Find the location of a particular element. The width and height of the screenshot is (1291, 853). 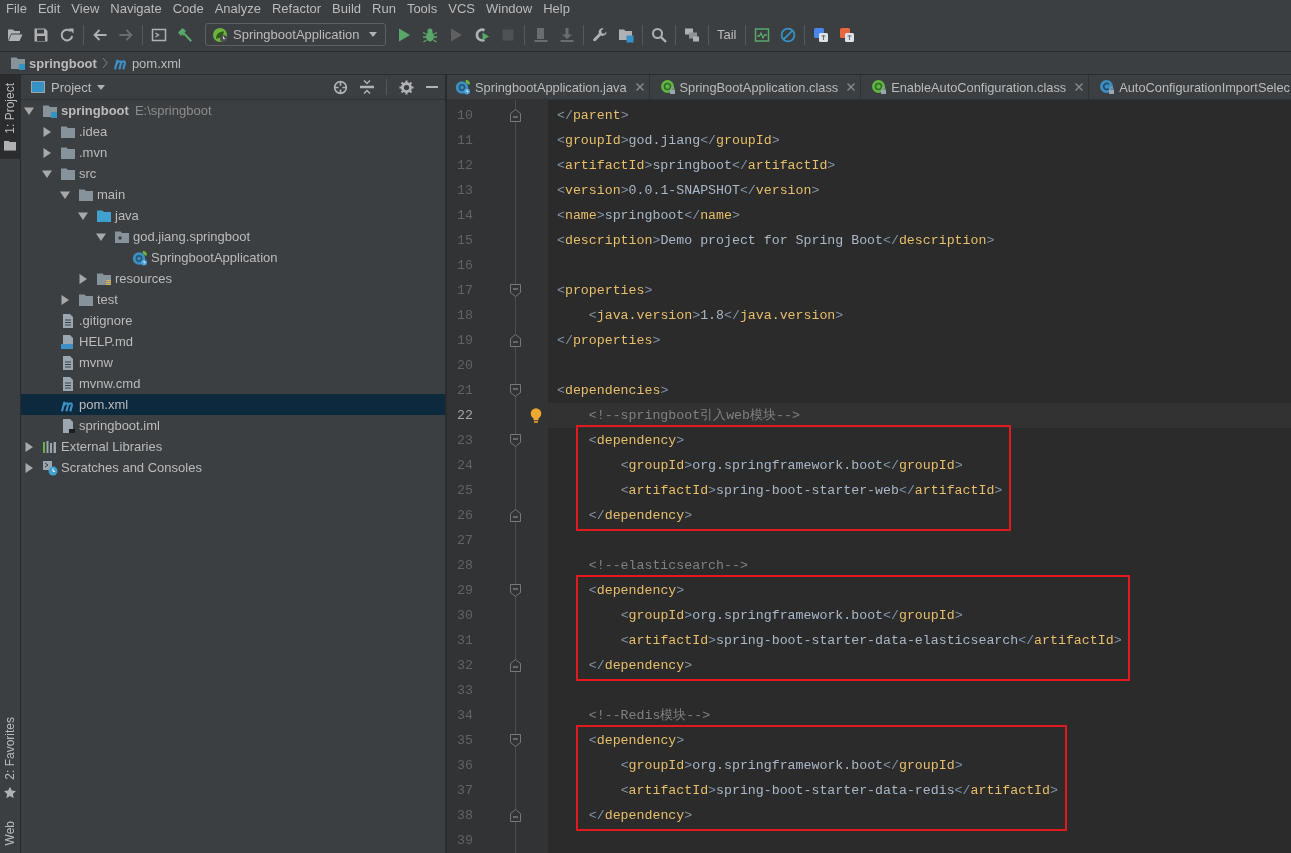

line-number: 22 is located at coordinates (464, 415).